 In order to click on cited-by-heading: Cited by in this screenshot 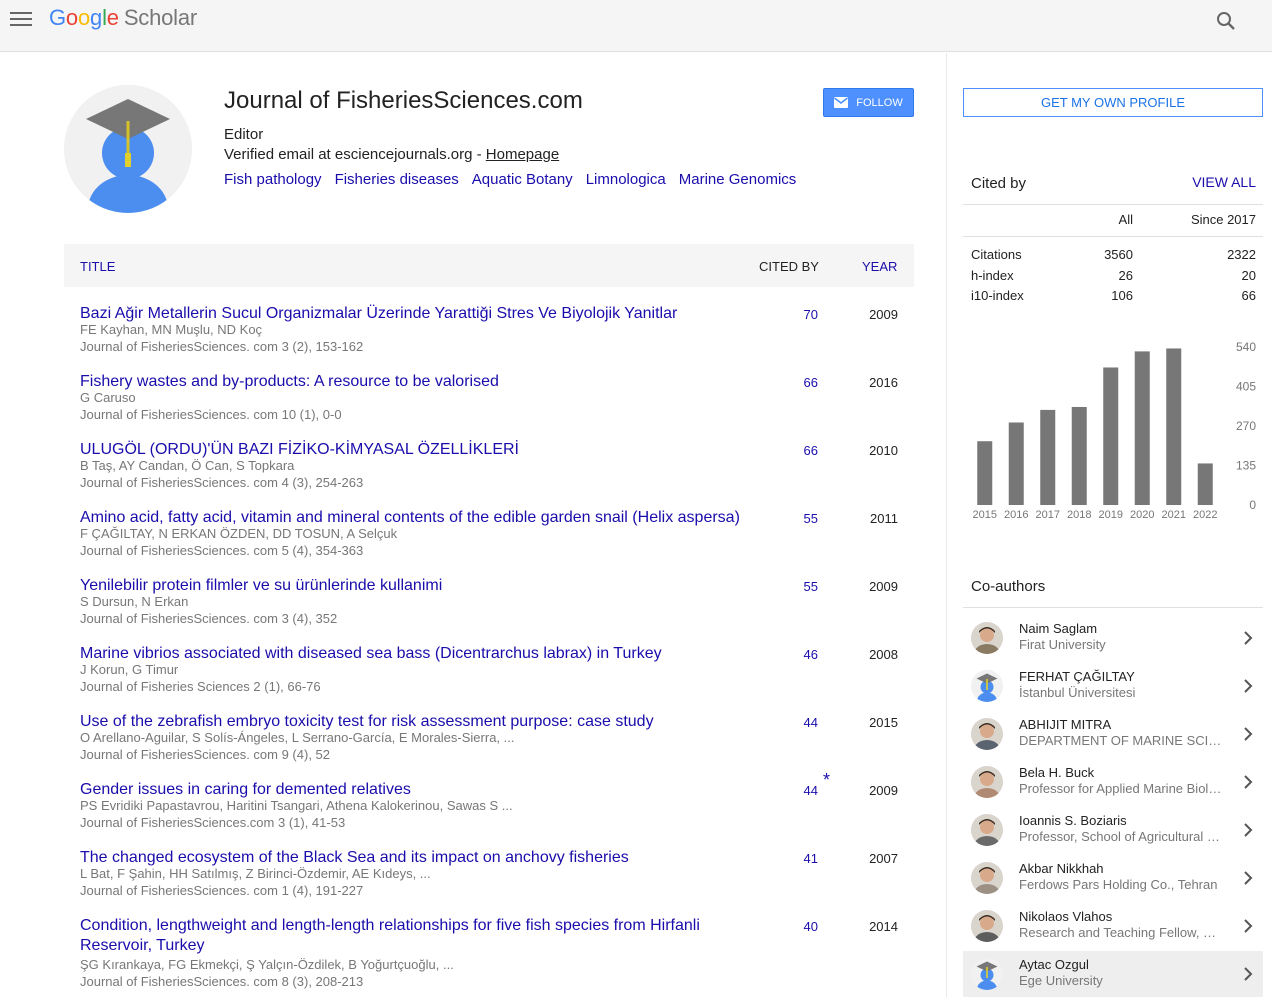, I will do `click(999, 183)`.